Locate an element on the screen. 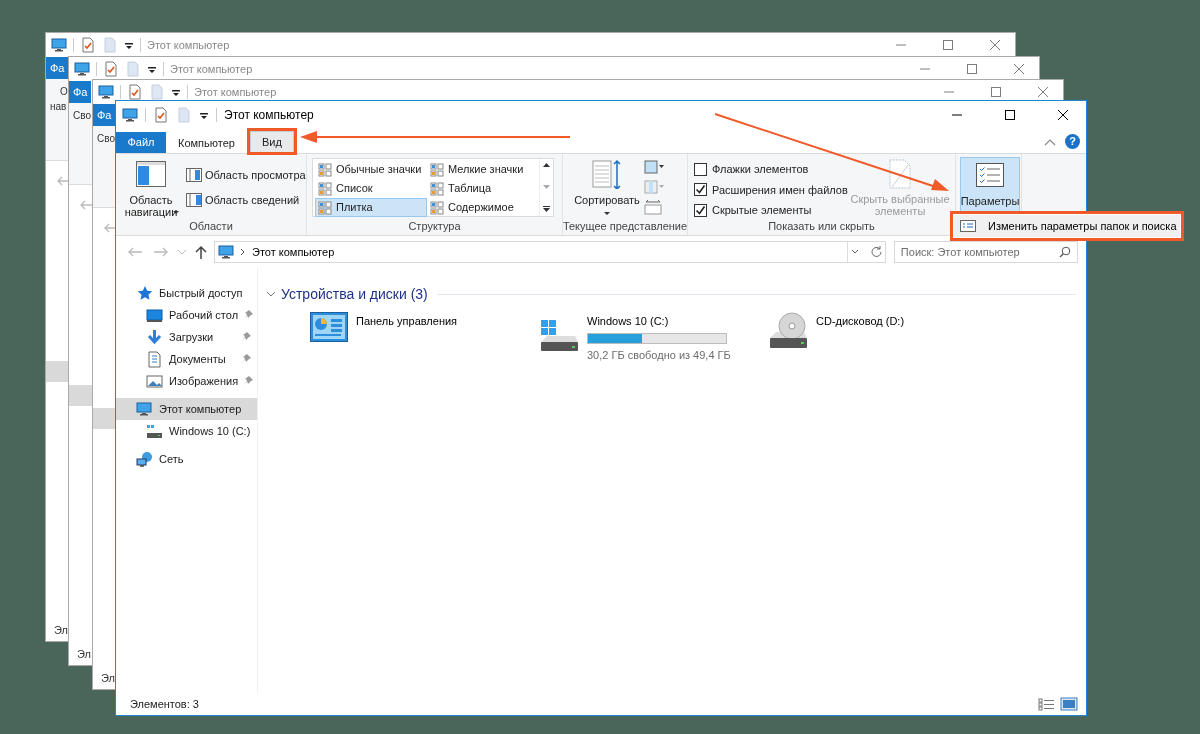  layout-option: Таблица is located at coordinates (483, 188).